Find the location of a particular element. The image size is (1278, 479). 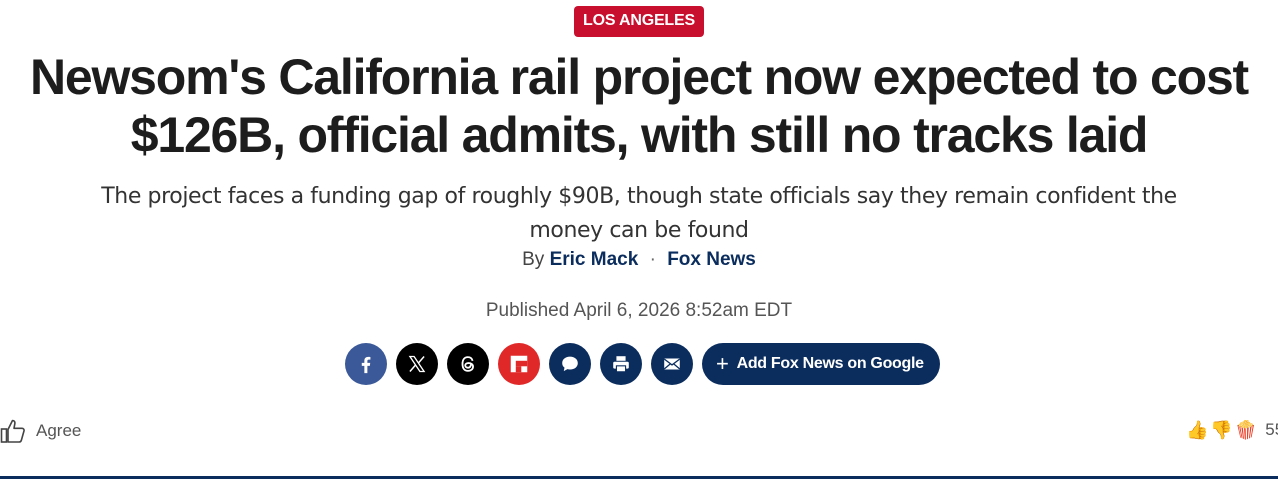

thumbs-up-reaction-icon: 👍 is located at coordinates (1197, 430).